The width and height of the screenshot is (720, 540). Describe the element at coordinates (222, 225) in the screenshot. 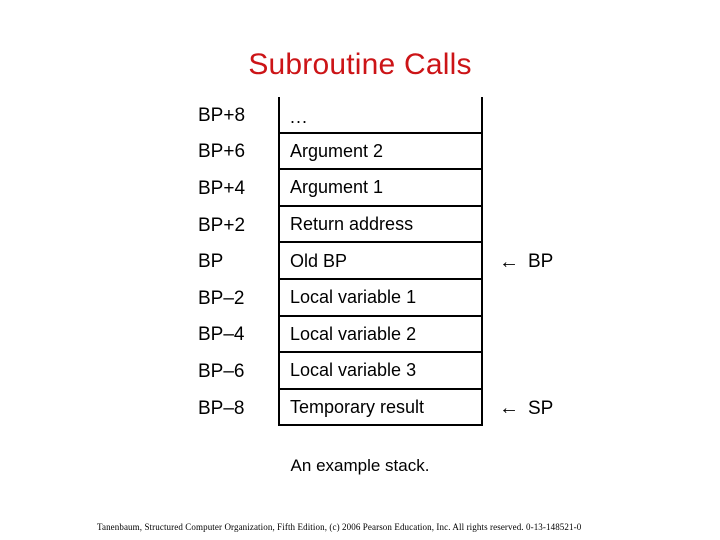

I see `stack-offset-label: BP+2` at that location.